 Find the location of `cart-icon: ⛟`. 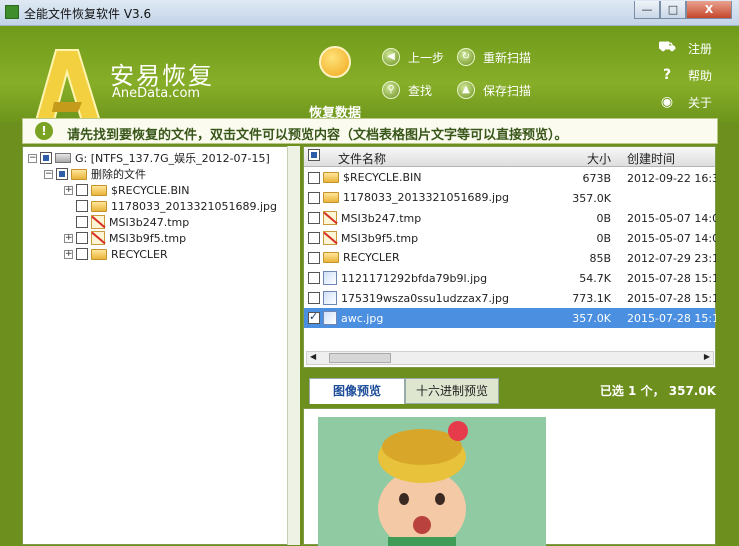

cart-icon: ⛟ is located at coordinates (667, 47).